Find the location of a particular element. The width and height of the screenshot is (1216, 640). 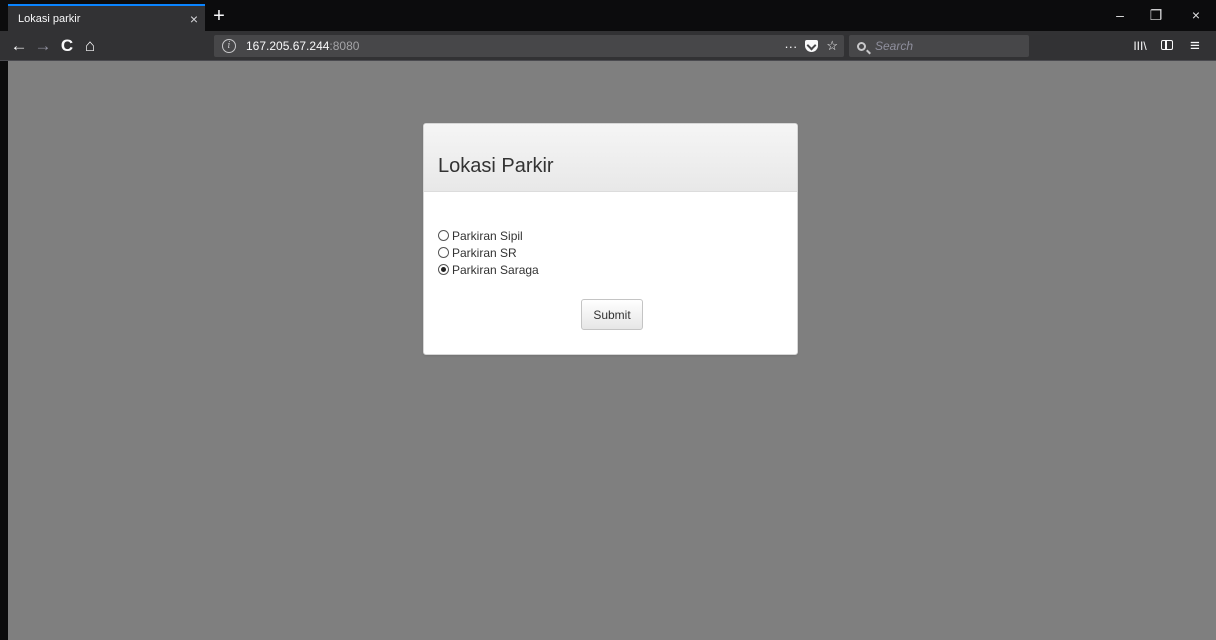

radio-option-sr: Parkiran SR is located at coordinates (617, 252).